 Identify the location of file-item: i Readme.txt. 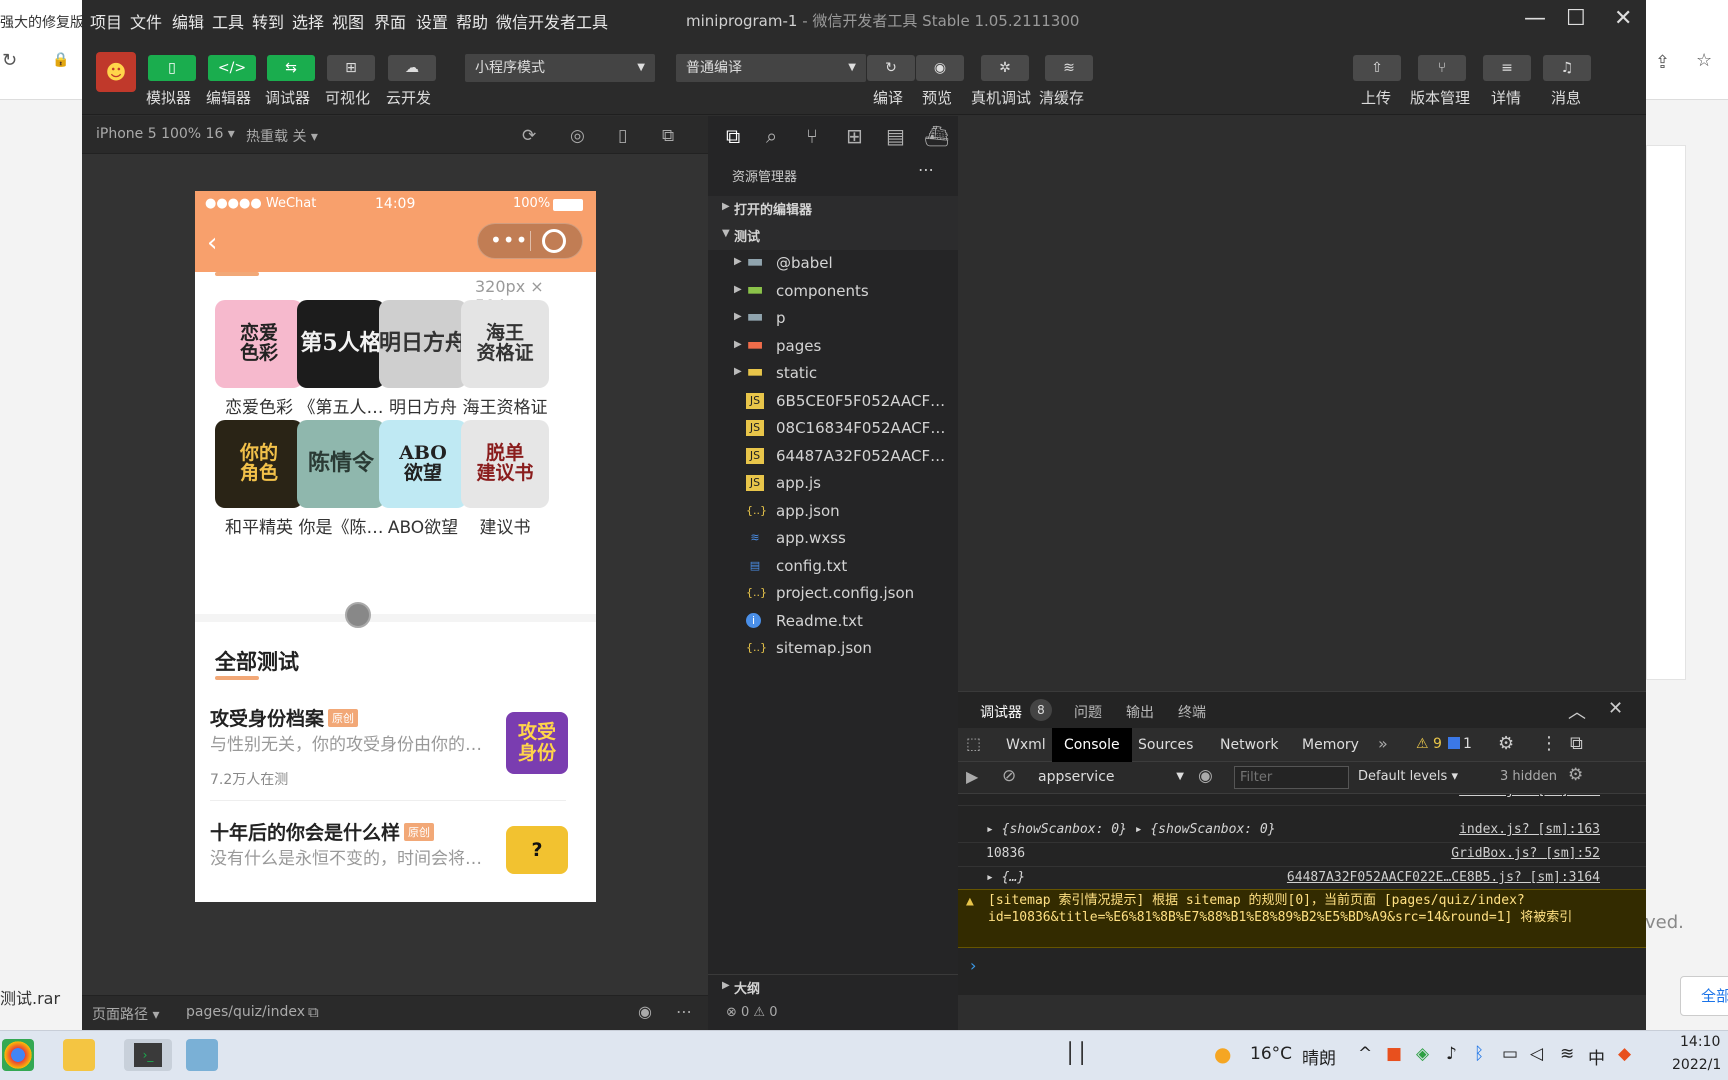
(833, 622).